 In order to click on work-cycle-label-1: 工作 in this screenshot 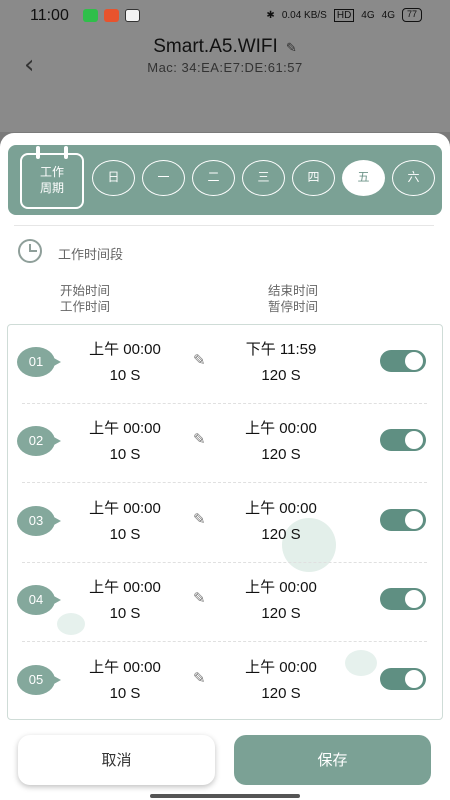, I will do `click(51, 172)`.